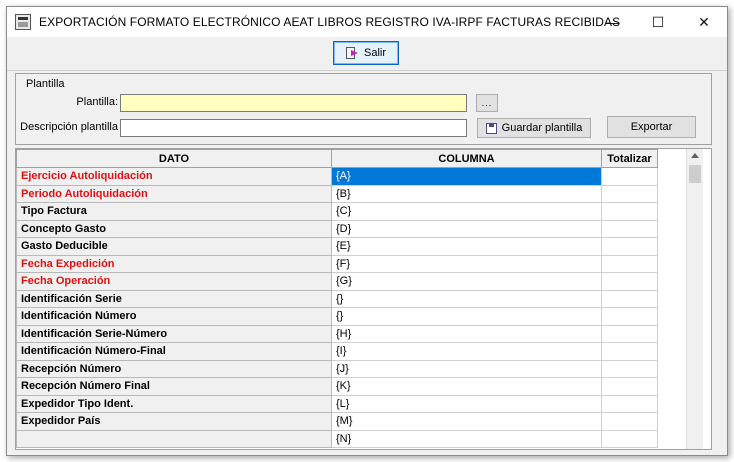 The height and width of the screenshot is (462, 734). I want to click on dato-cell: Identificación Número-Final, so click(174, 351).